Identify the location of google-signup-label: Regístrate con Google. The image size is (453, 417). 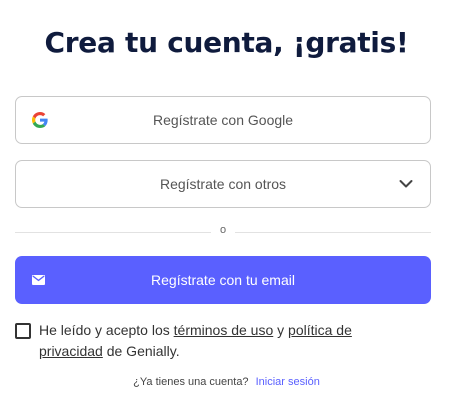
(223, 120).